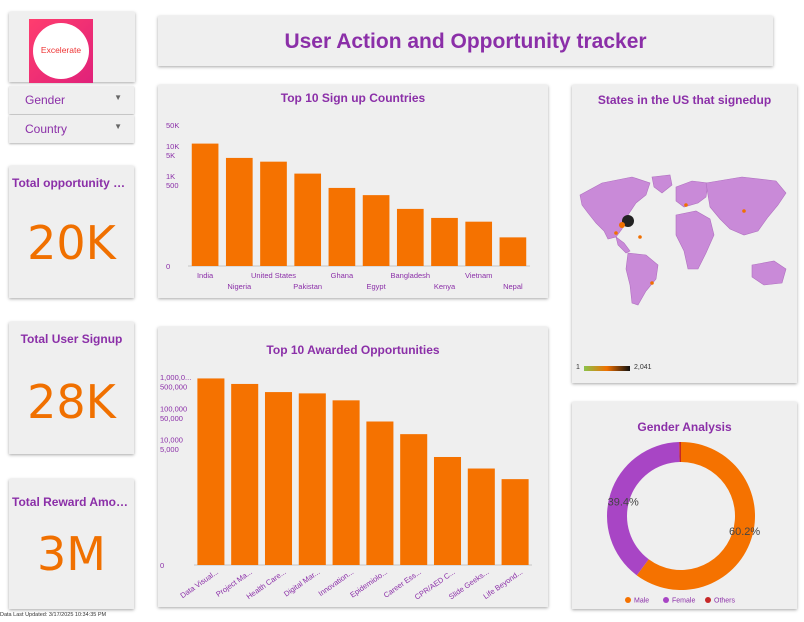 This screenshot has height=622, width=804. Describe the element at coordinates (578, 367) in the screenshot. I see `map-legend-min: 1` at that location.